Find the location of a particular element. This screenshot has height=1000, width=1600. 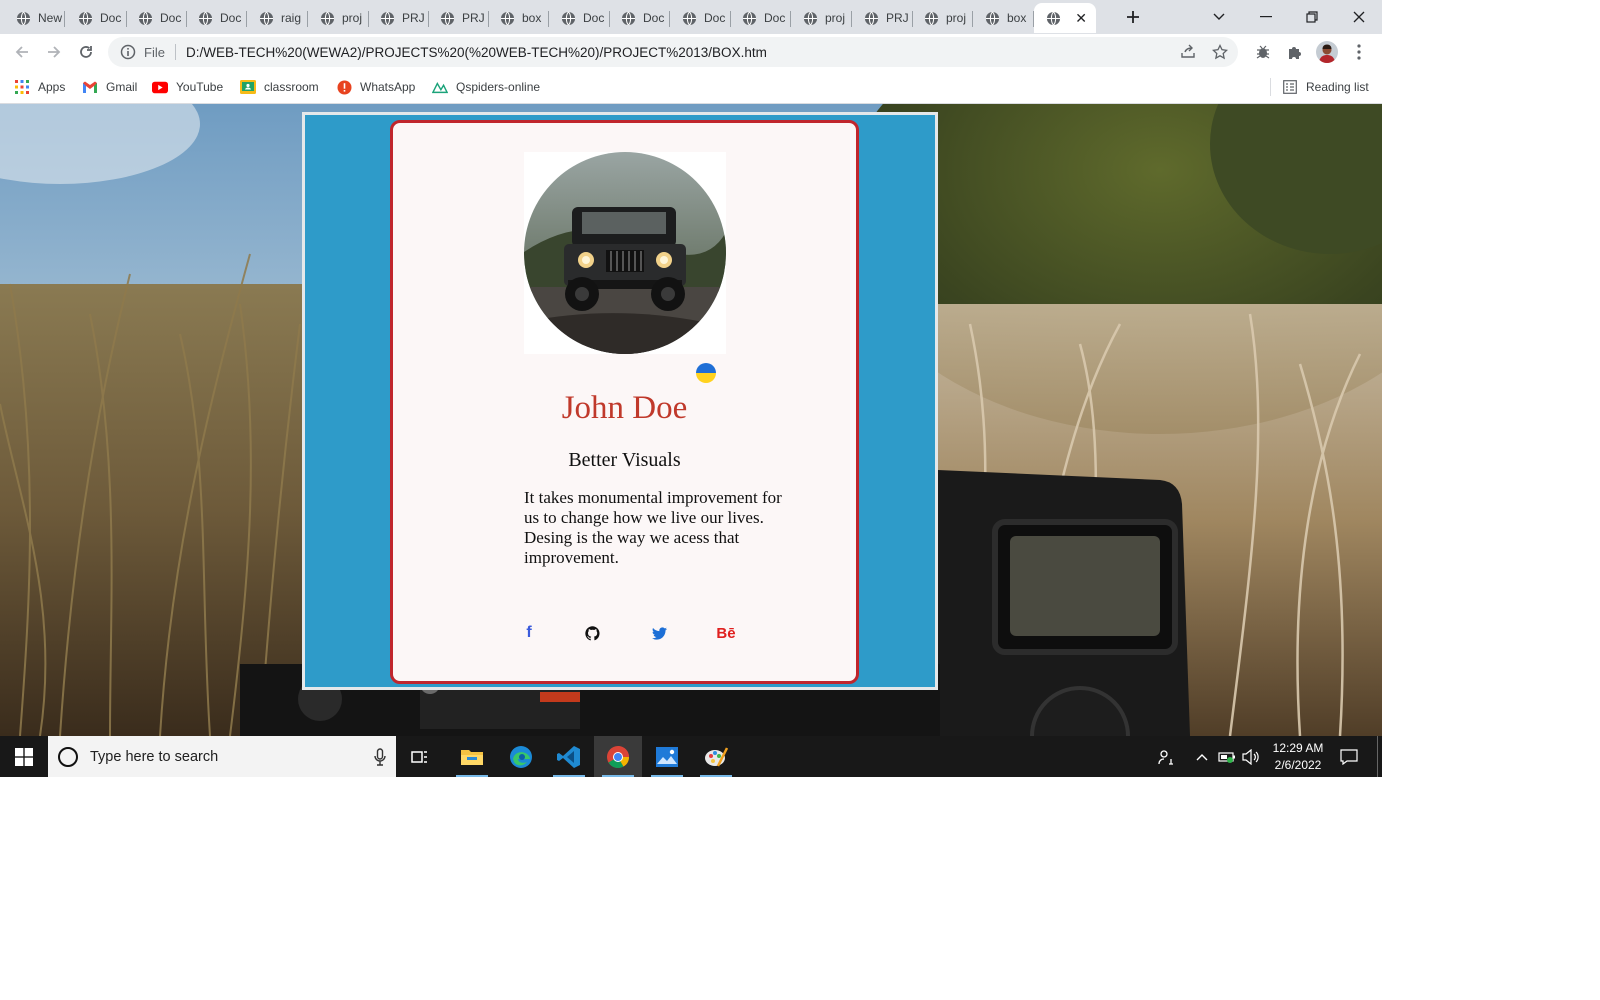

close-tab-icon: ✕ is located at coordinates (1081, 18).